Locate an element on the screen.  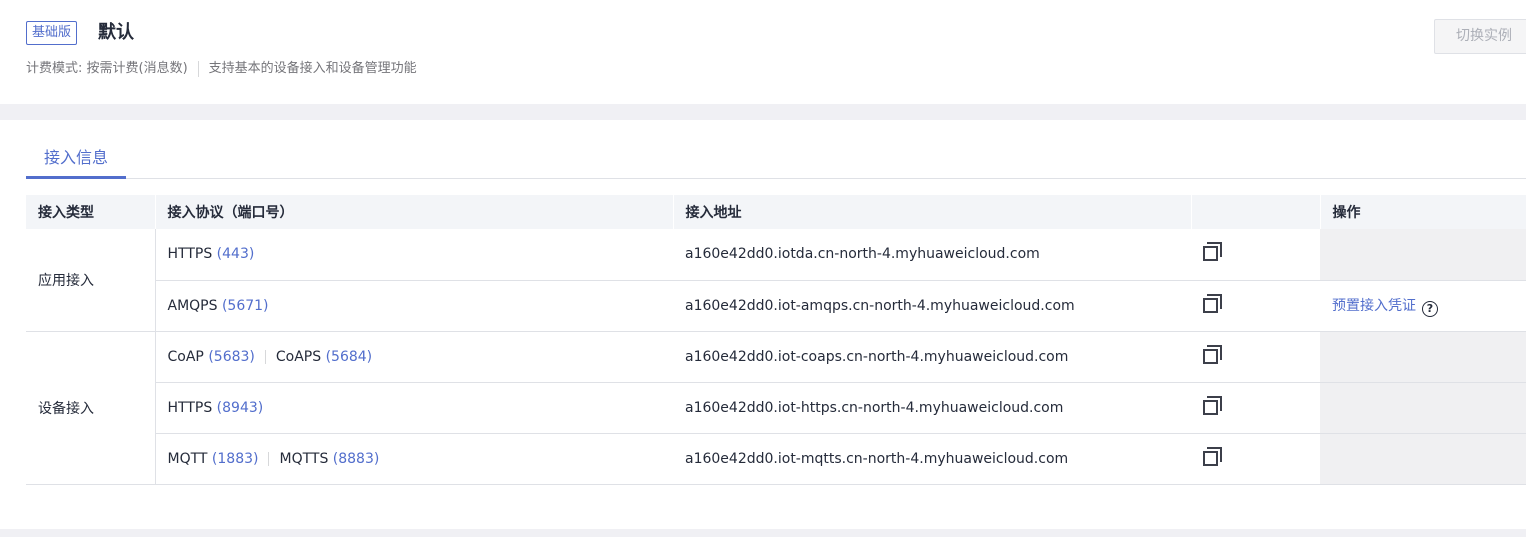
protocol-port: (1883) is located at coordinates (235, 458).